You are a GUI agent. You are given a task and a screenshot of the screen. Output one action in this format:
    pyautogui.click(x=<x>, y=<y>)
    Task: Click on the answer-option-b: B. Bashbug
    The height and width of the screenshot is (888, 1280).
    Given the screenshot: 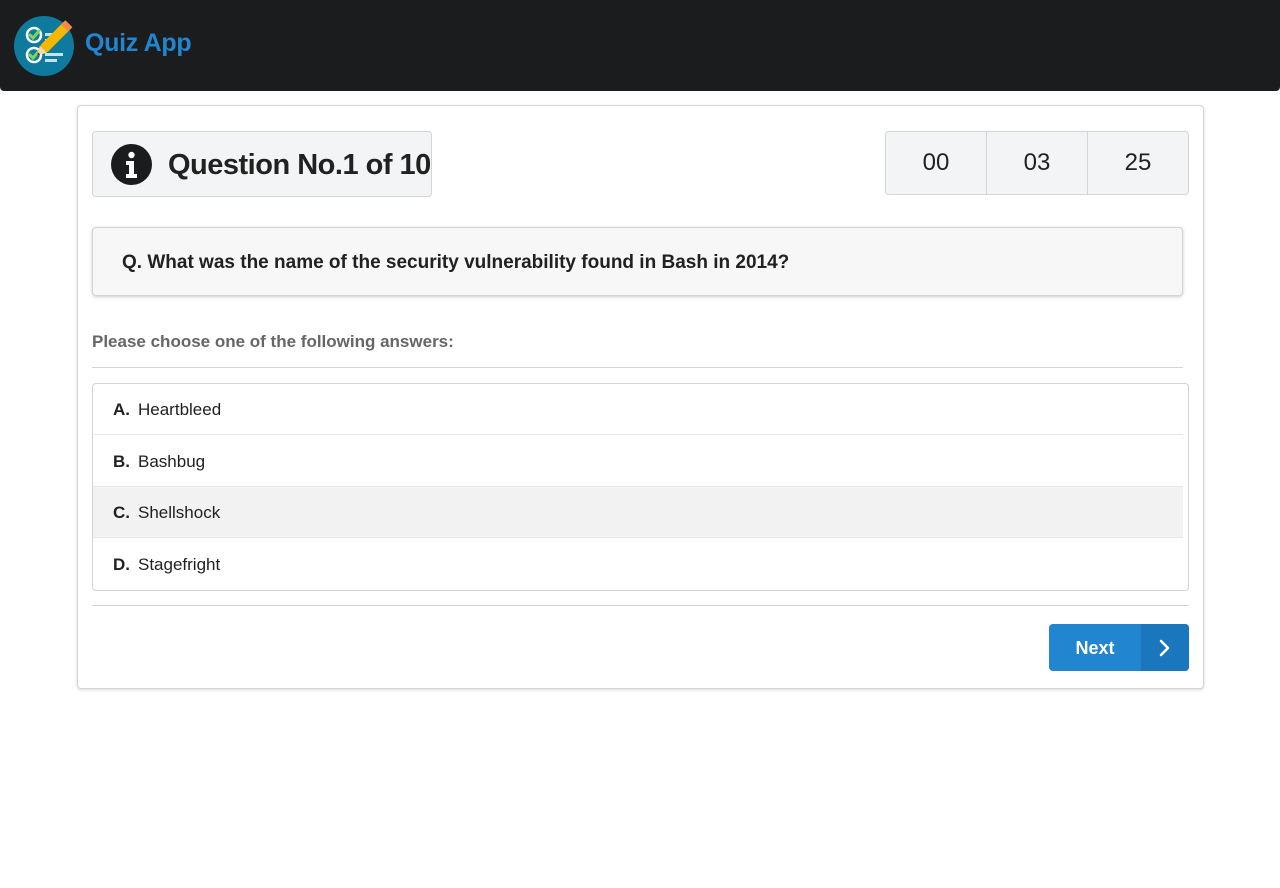 What is the action you would take?
    pyautogui.click(x=638, y=461)
    